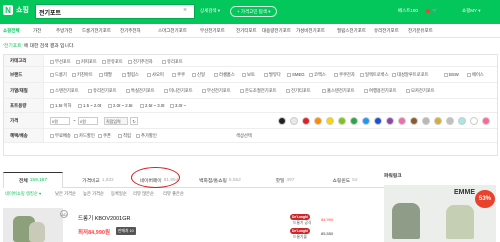  I want to click on filter-option: 에이스, so click(475, 75).